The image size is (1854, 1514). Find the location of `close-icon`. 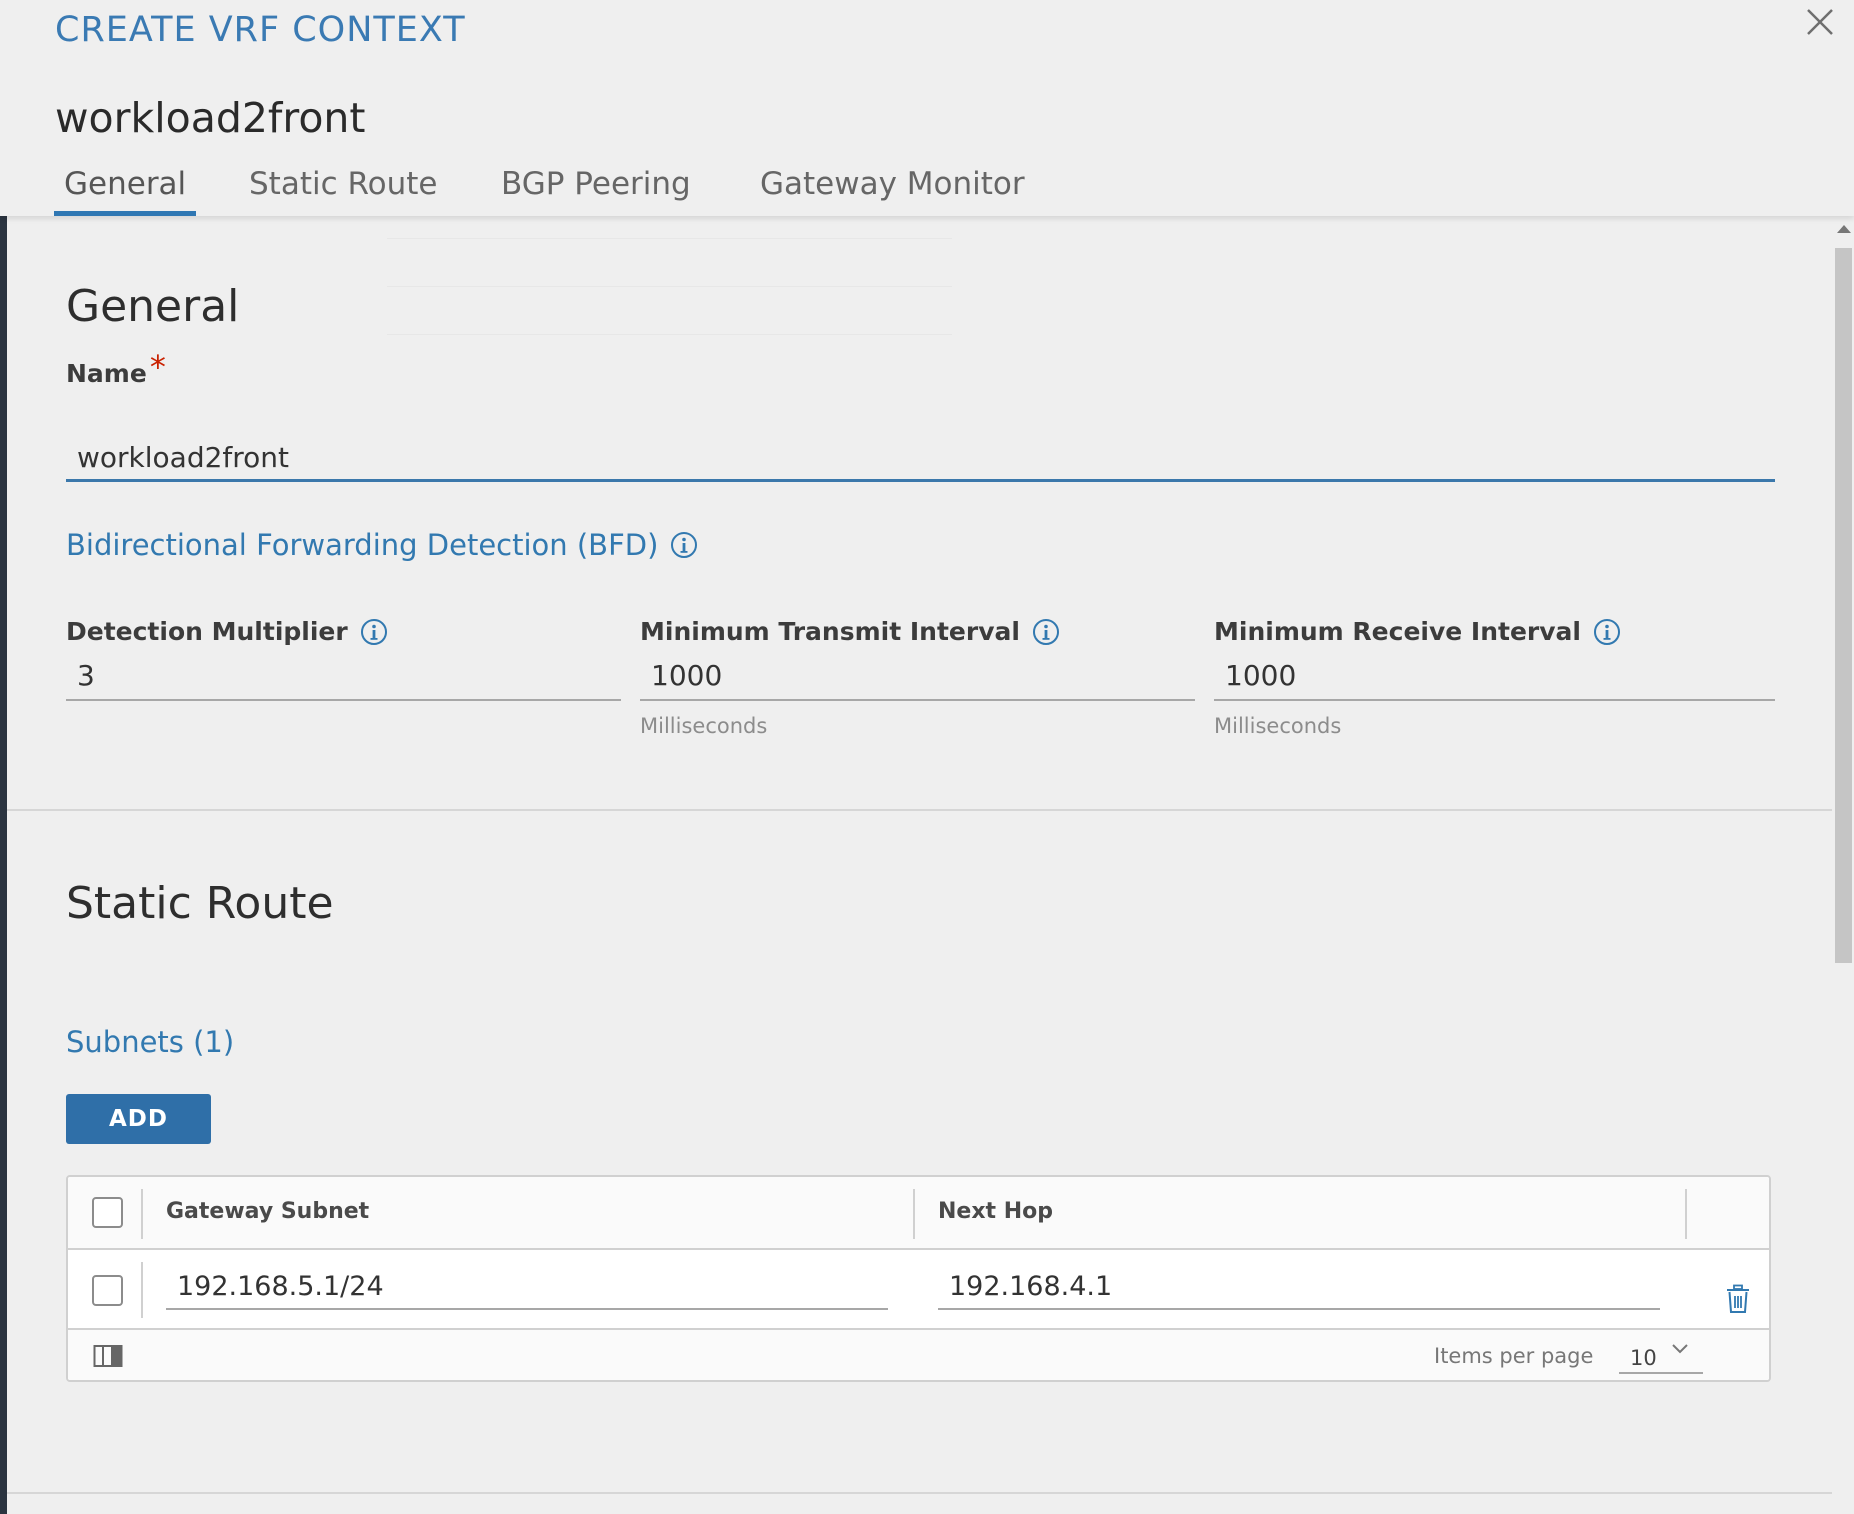

close-icon is located at coordinates (1820, 22).